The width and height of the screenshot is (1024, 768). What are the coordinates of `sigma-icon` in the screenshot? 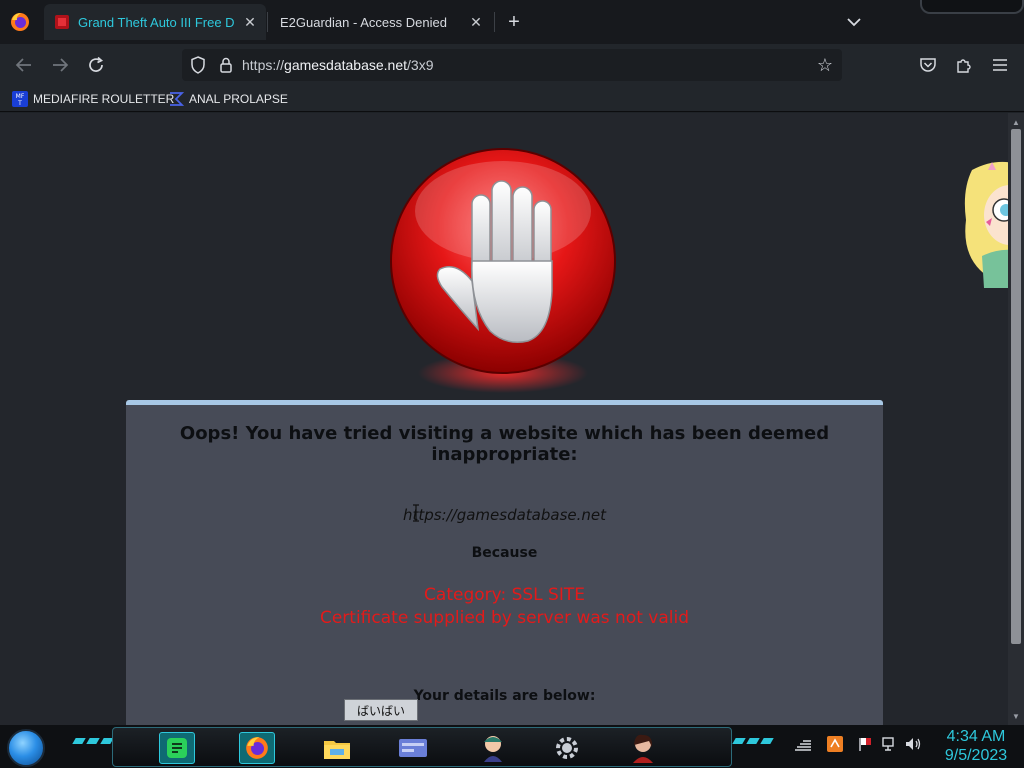 It's located at (177, 99).